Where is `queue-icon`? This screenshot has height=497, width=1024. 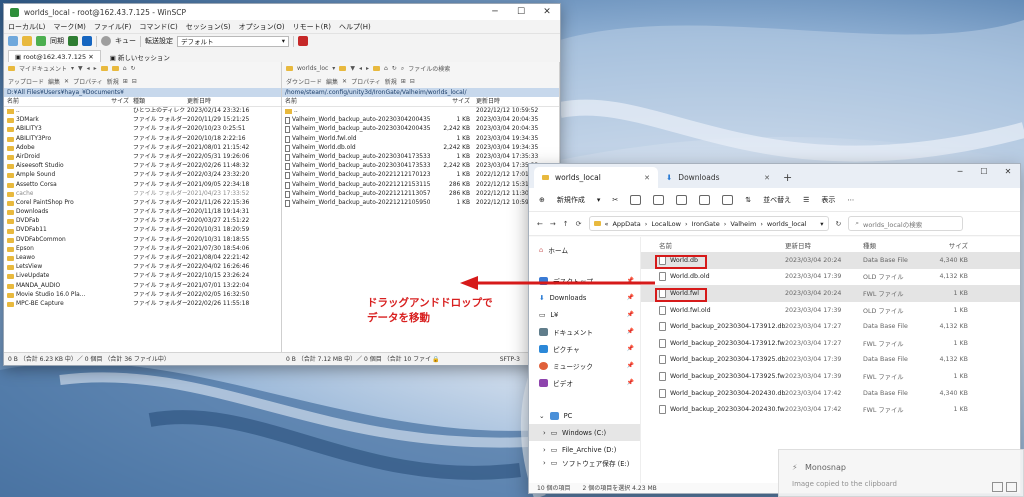 queue-icon is located at coordinates (106, 41).